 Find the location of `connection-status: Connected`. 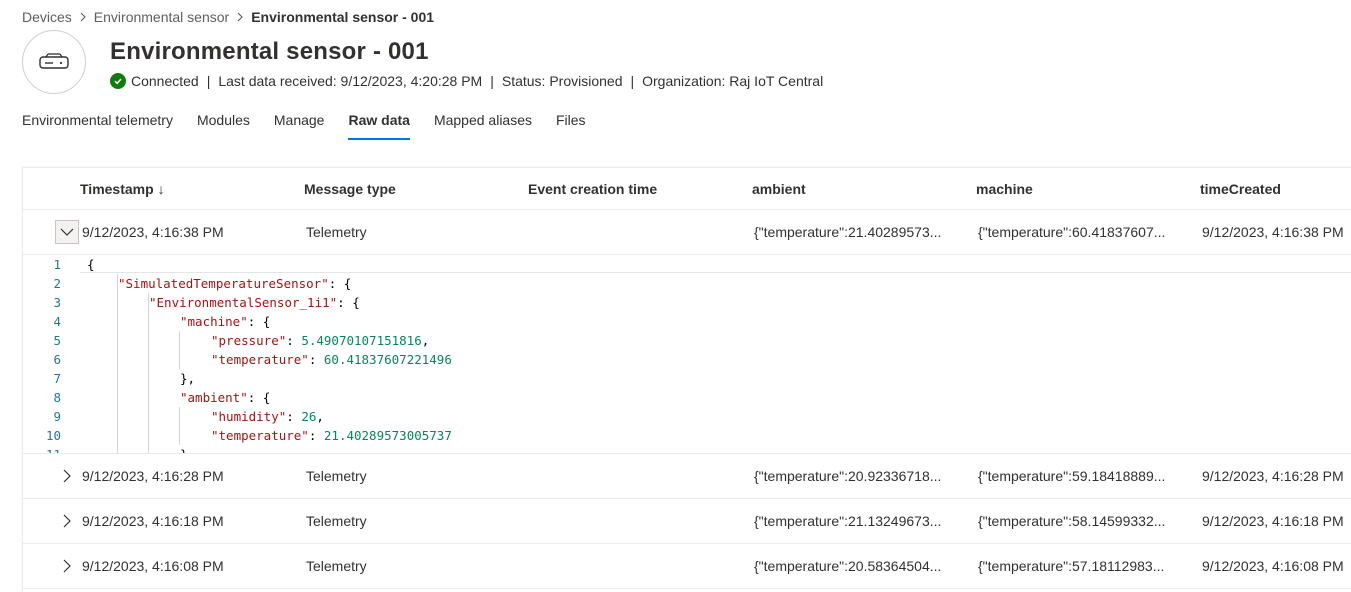

connection-status: Connected is located at coordinates (165, 81).